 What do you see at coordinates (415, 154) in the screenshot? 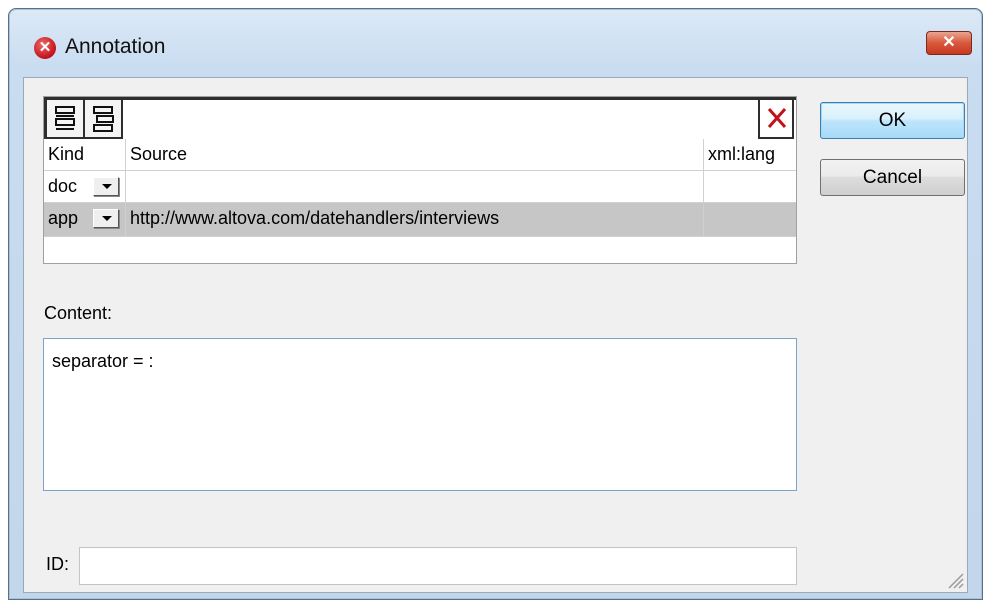
I see `column-header-source: Source` at bounding box center [415, 154].